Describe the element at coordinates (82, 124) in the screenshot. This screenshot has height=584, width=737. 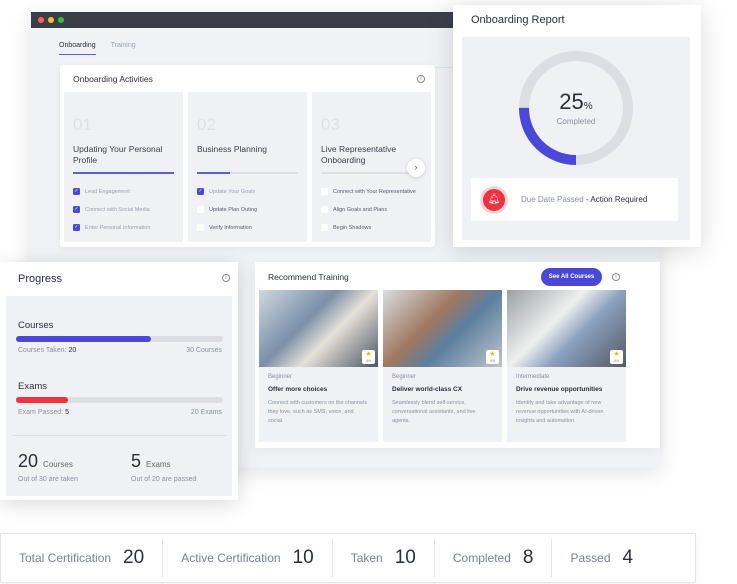
I see `step-number: 01` at that location.